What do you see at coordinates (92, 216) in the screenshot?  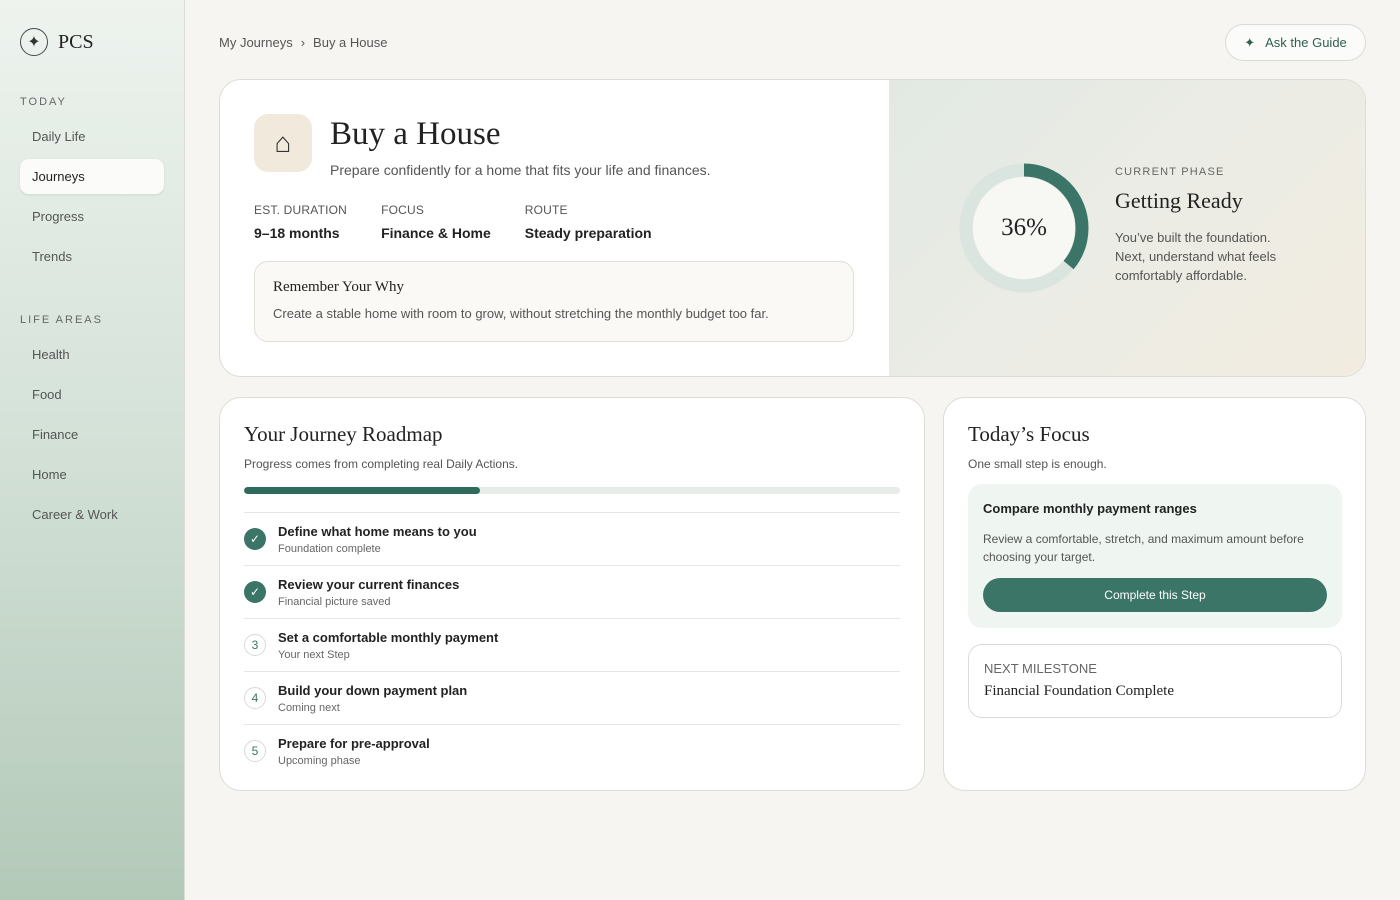 I see `sidebar-item-progress: Progress` at bounding box center [92, 216].